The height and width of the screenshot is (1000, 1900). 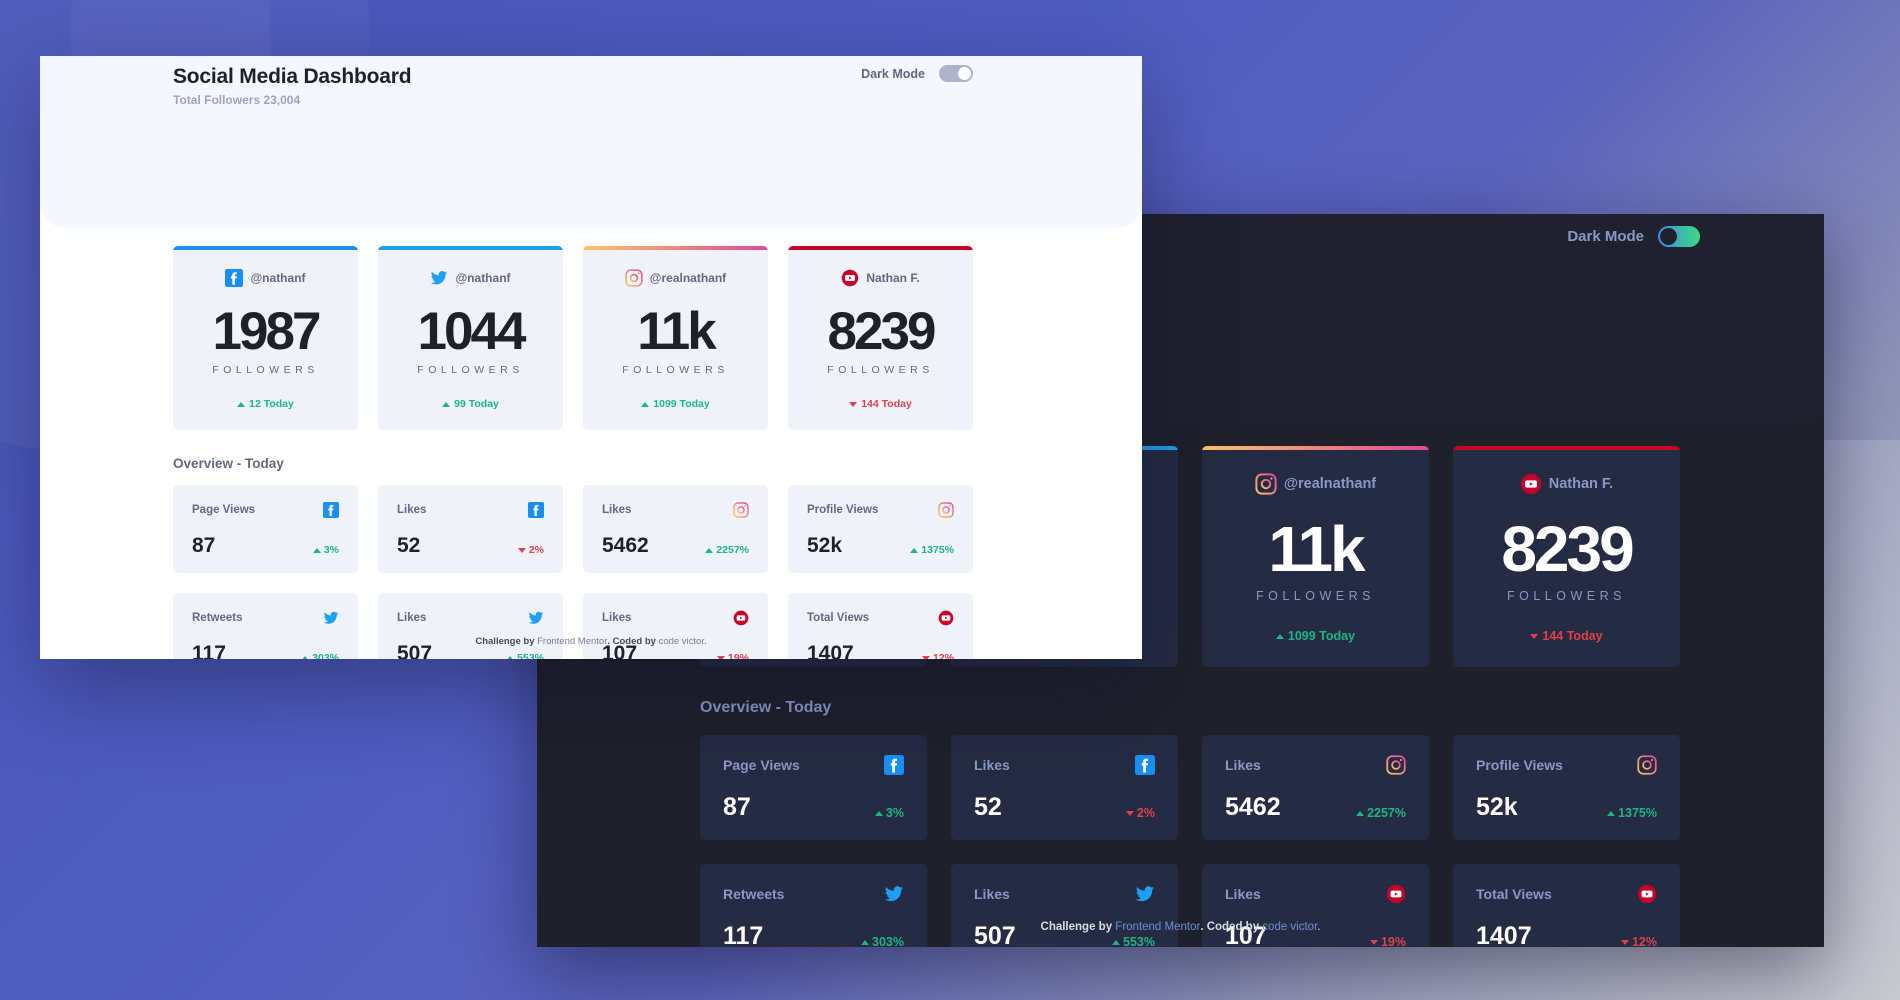 I want to click on attribution-prefix: Challenge by, so click(x=506, y=641).